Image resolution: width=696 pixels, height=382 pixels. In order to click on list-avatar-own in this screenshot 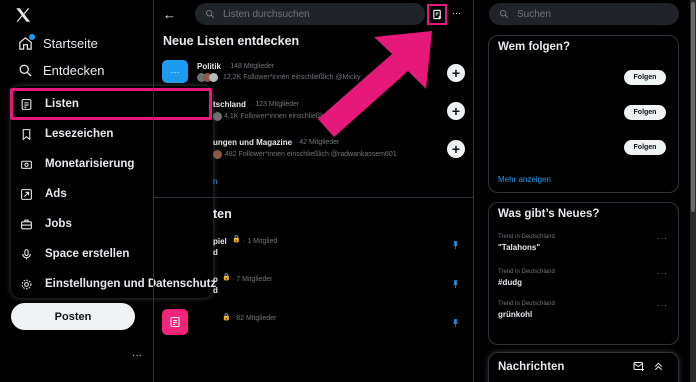, I will do `click(175, 322)`.